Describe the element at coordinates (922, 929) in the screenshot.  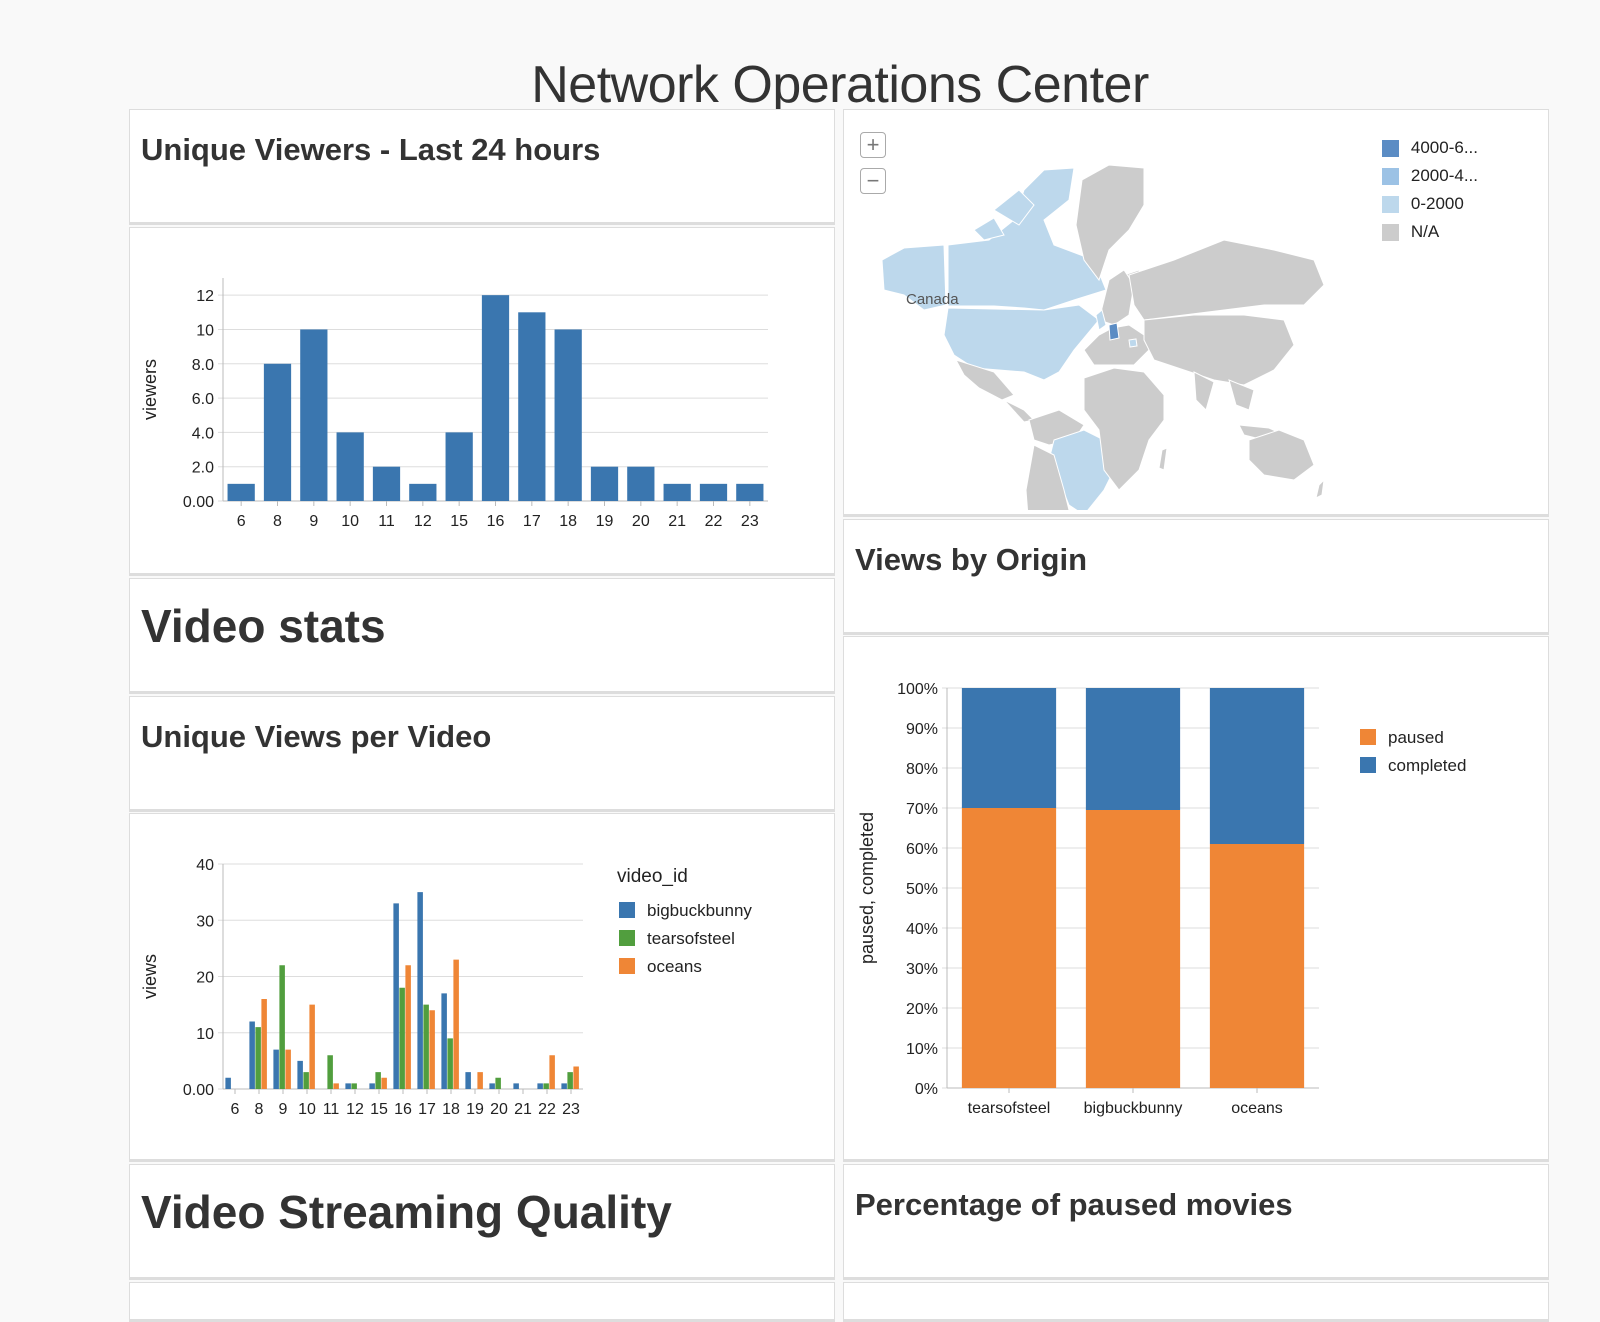
I see `y-tick-label: 40%` at that location.